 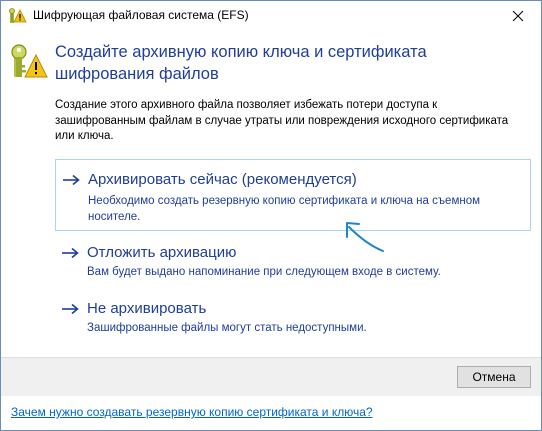 What do you see at coordinates (147, 308) in the screenshot?
I see `option-title: Не архивировать` at bounding box center [147, 308].